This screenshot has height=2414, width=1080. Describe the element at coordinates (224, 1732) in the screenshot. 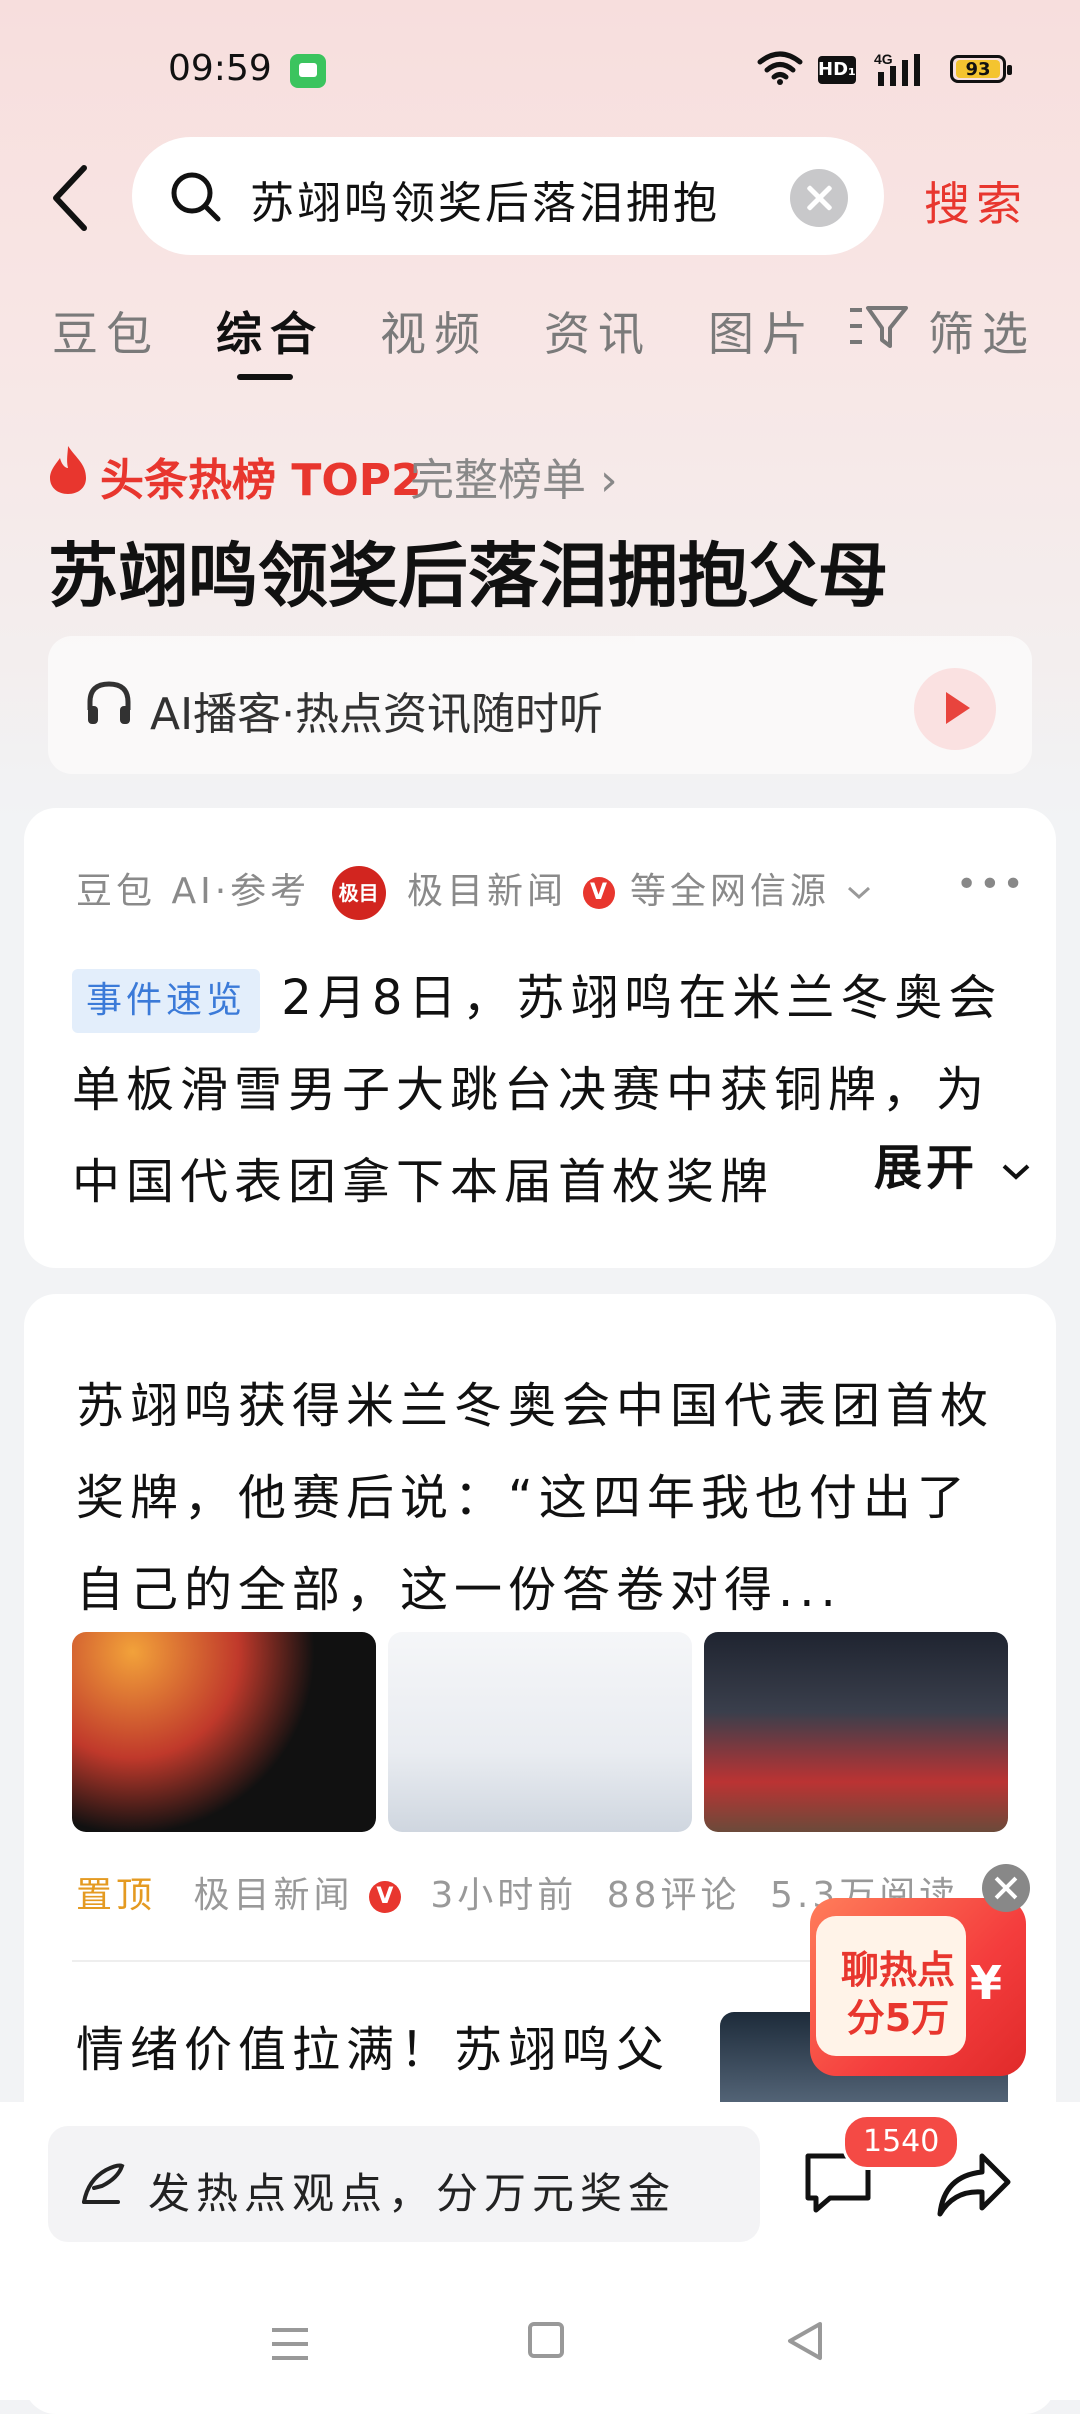

I see `news-image-snowboard` at that location.